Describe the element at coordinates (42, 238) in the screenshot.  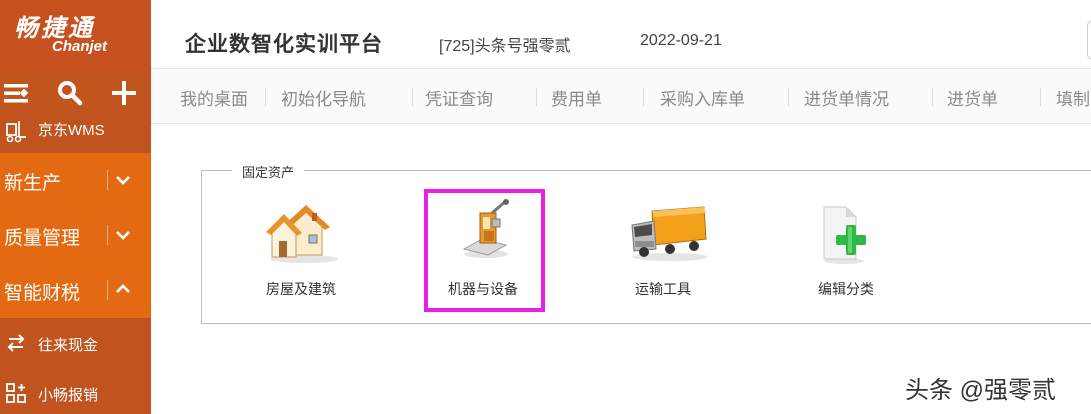
I see `menu-label: 质量管理` at that location.